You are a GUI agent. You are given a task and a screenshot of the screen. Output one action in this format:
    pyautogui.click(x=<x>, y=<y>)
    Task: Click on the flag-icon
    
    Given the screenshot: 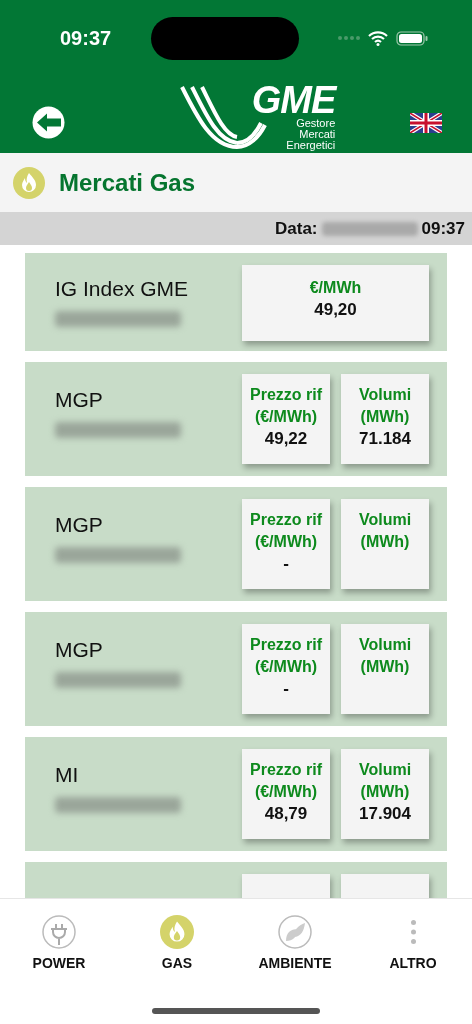 What is the action you would take?
    pyautogui.click(x=426, y=123)
    